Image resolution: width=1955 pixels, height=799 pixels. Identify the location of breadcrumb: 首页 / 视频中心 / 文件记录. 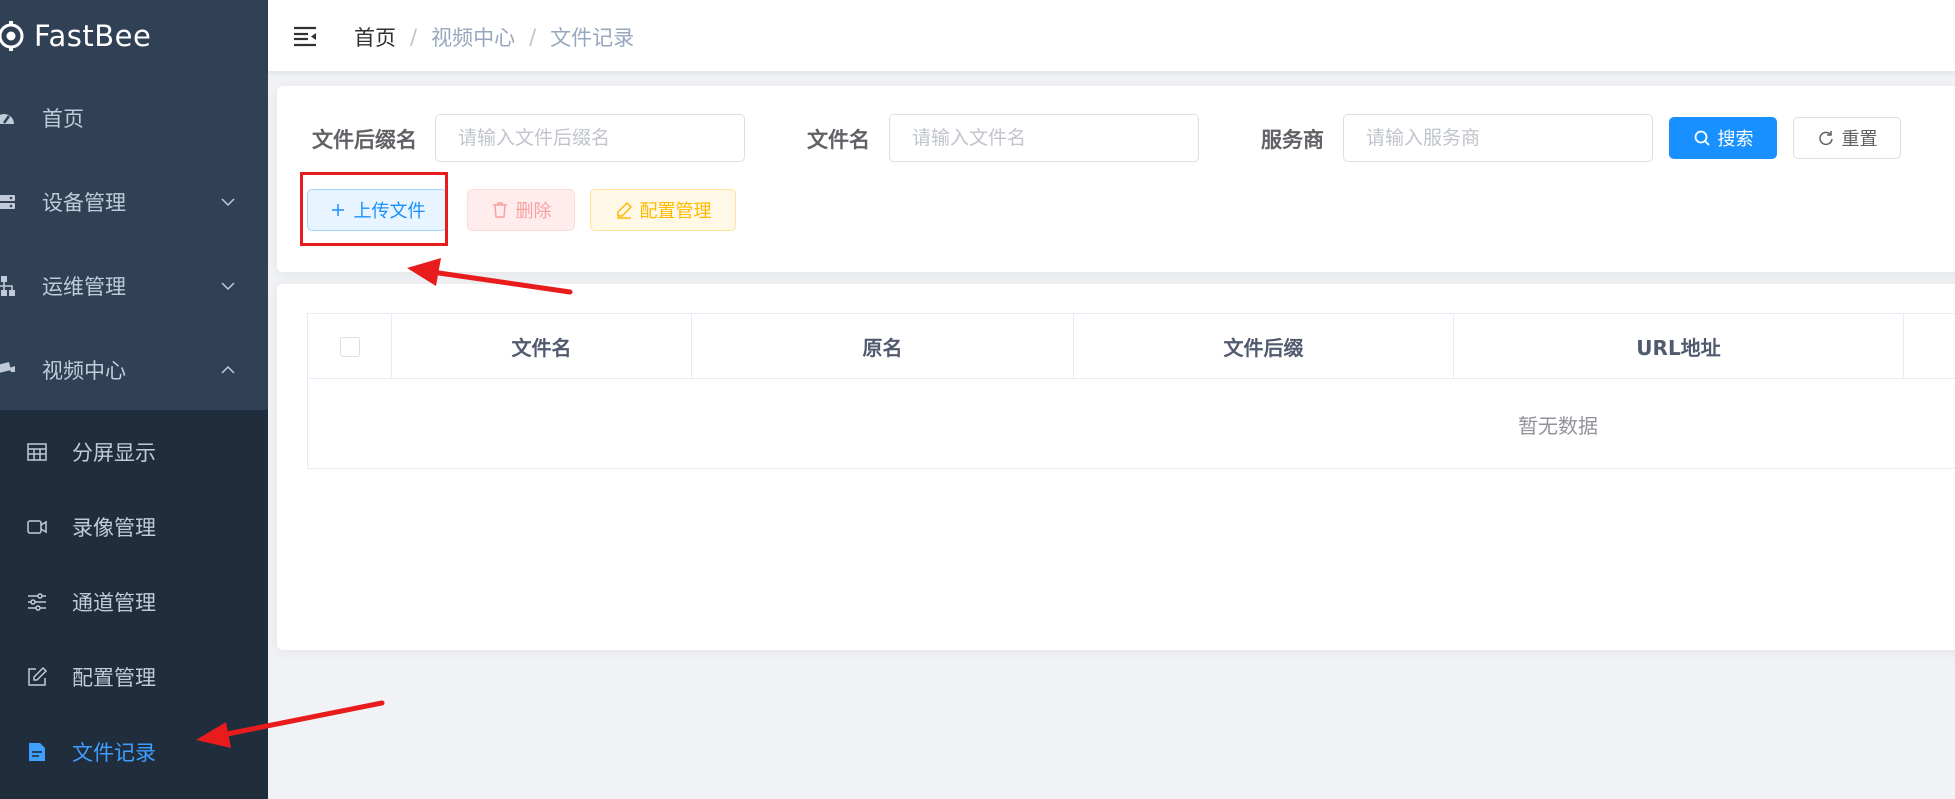
(494, 37).